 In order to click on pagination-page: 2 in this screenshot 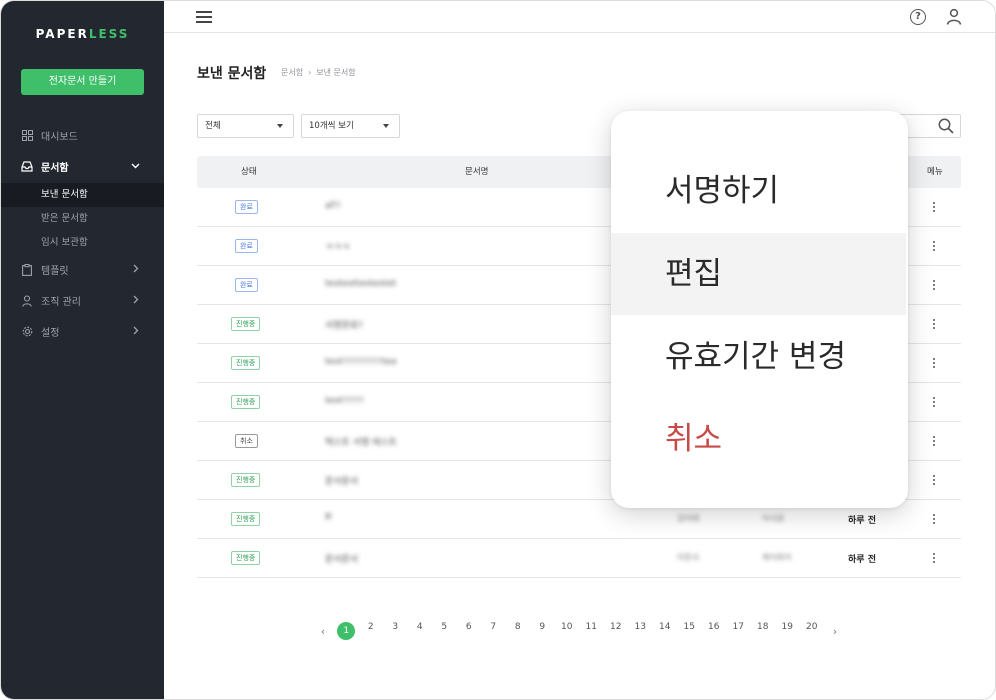, I will do `click(371, 631)`.